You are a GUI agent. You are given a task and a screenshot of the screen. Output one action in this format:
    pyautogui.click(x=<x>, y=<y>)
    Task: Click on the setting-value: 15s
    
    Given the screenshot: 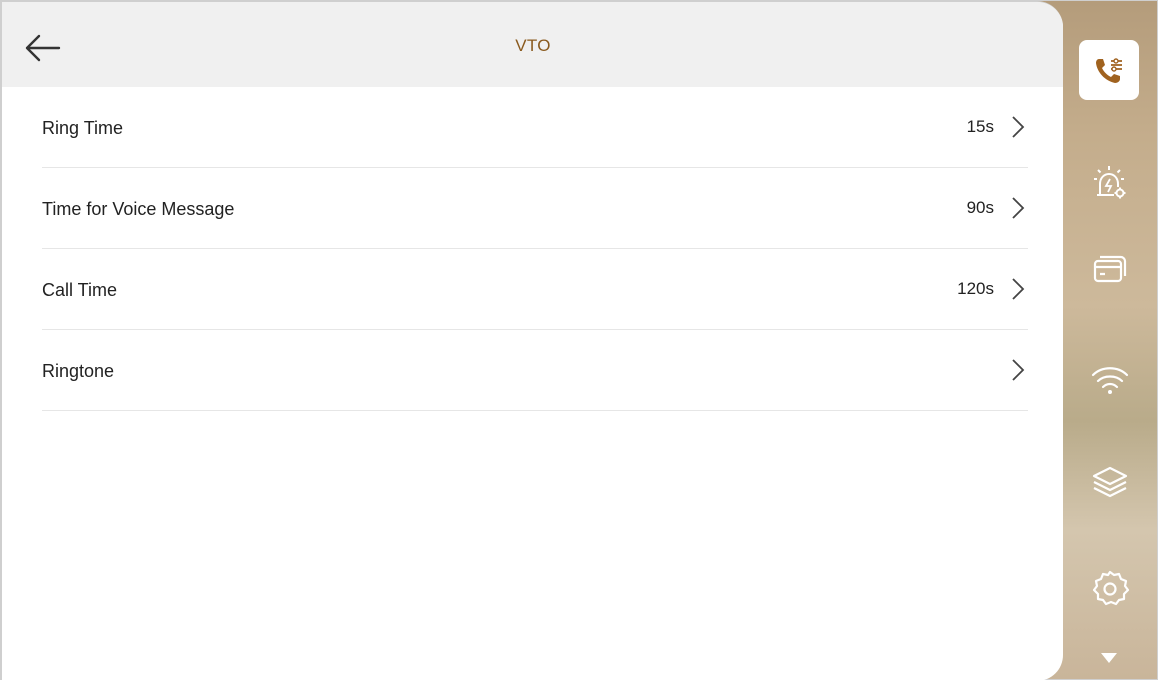 What is the action you would take?
    pyautogui.click(x=980, y=126)
    